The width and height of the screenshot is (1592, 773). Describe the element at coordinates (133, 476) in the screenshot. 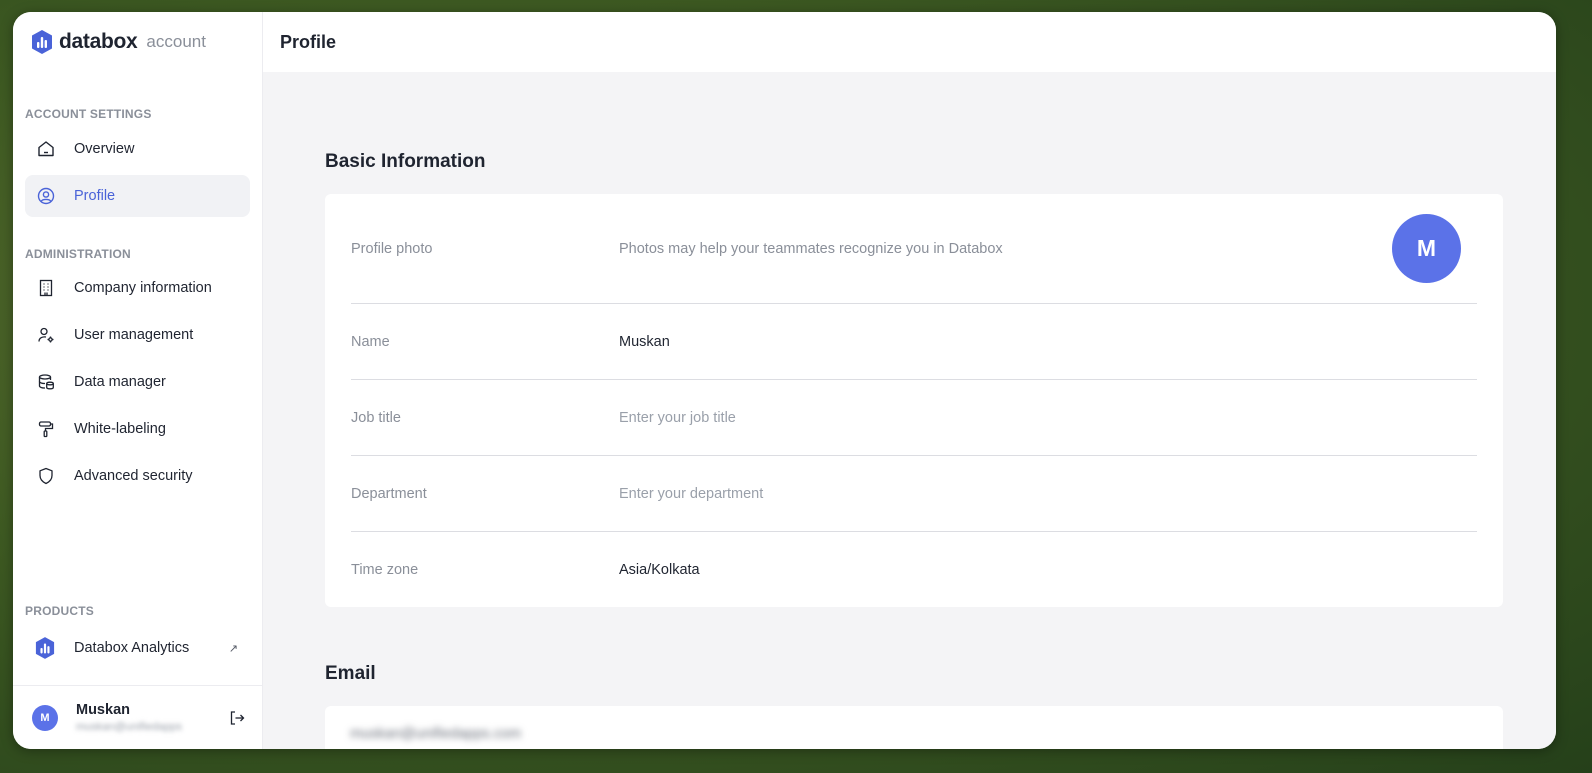

I see `sidebar-item-label: Advanced security` at that location.